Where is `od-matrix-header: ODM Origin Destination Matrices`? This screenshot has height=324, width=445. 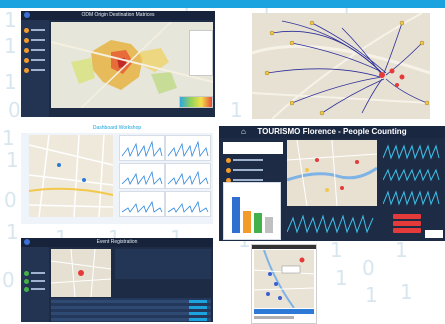
od-matrix-header: ODM Origin Destination Matrices is located at coordinates (118, 15).